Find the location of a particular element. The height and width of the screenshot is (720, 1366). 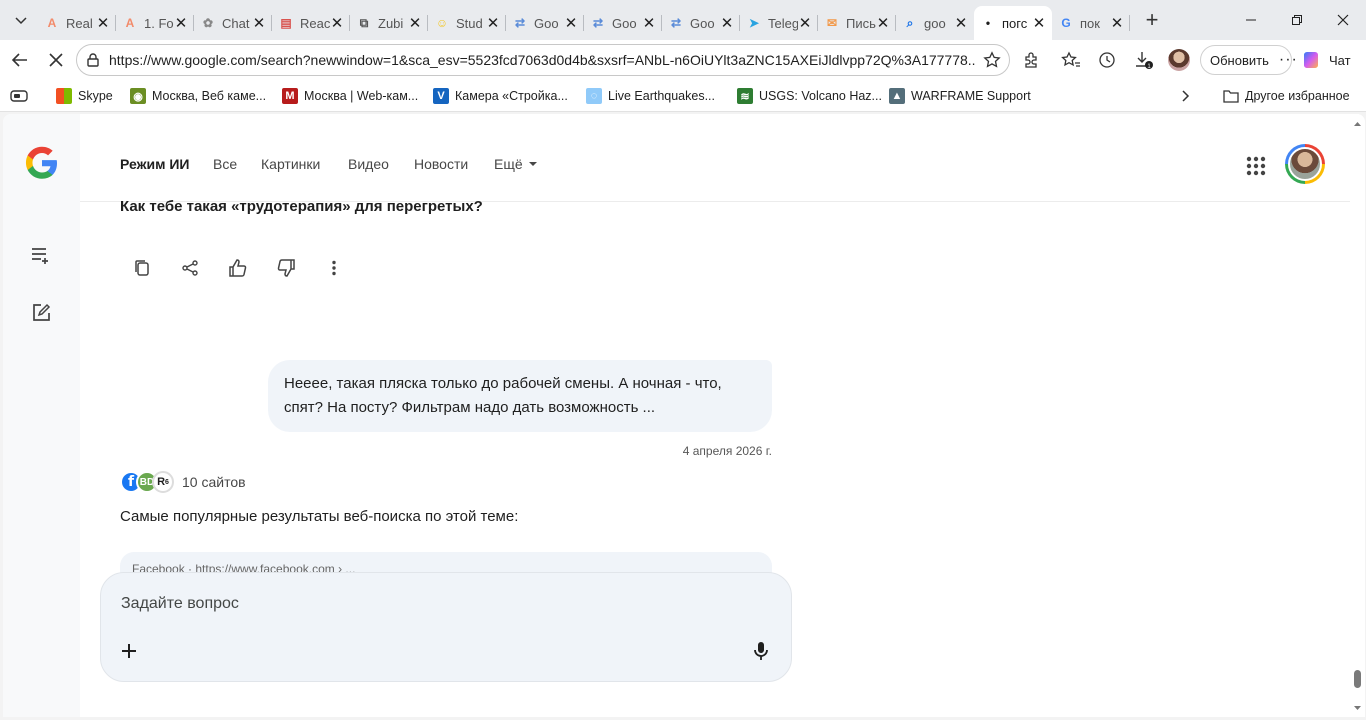

more-options-button is located at coordinates (334, 268).